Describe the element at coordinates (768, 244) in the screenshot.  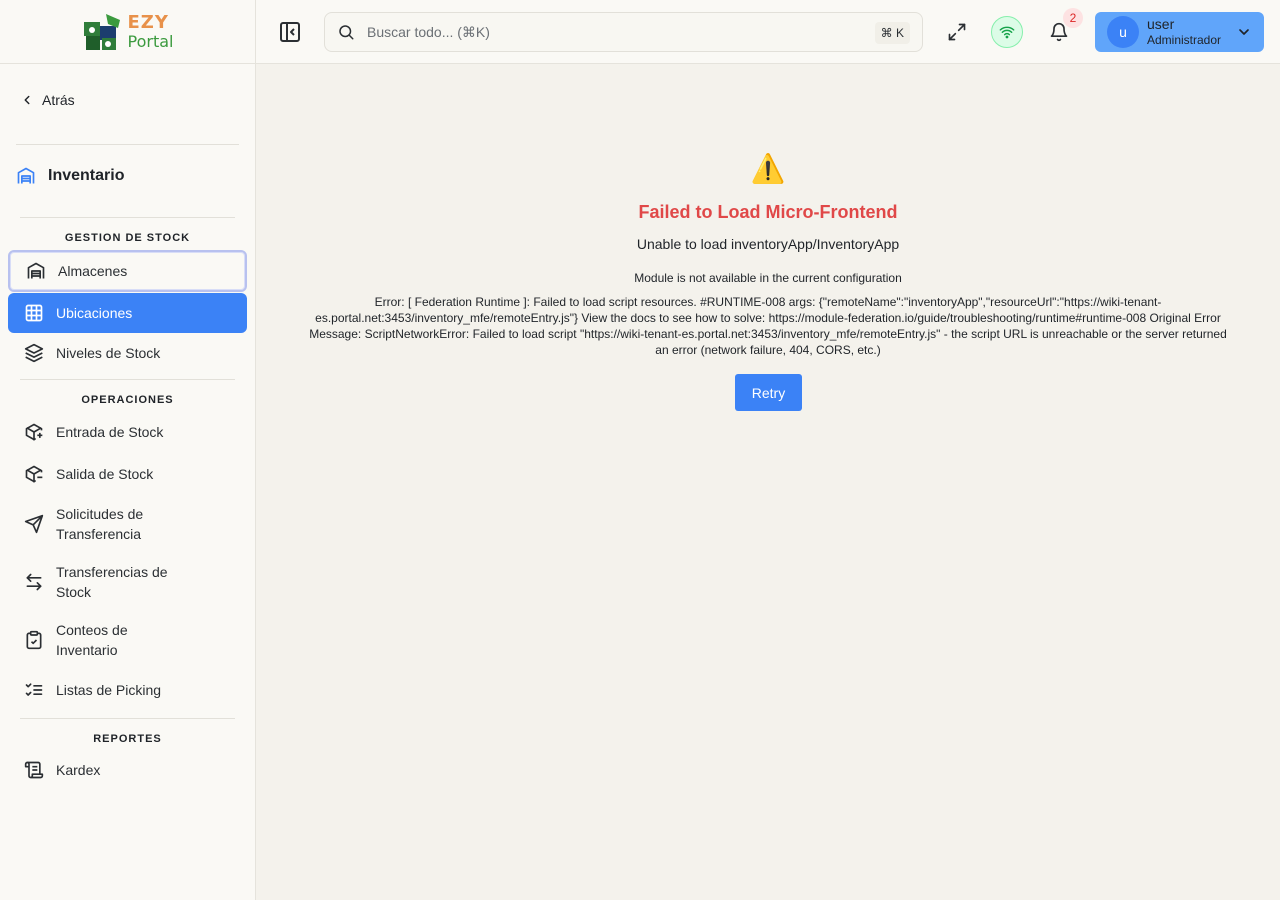
I see `error-subtitle: Unable to load inventoryApp/InventoryApp` at that location.